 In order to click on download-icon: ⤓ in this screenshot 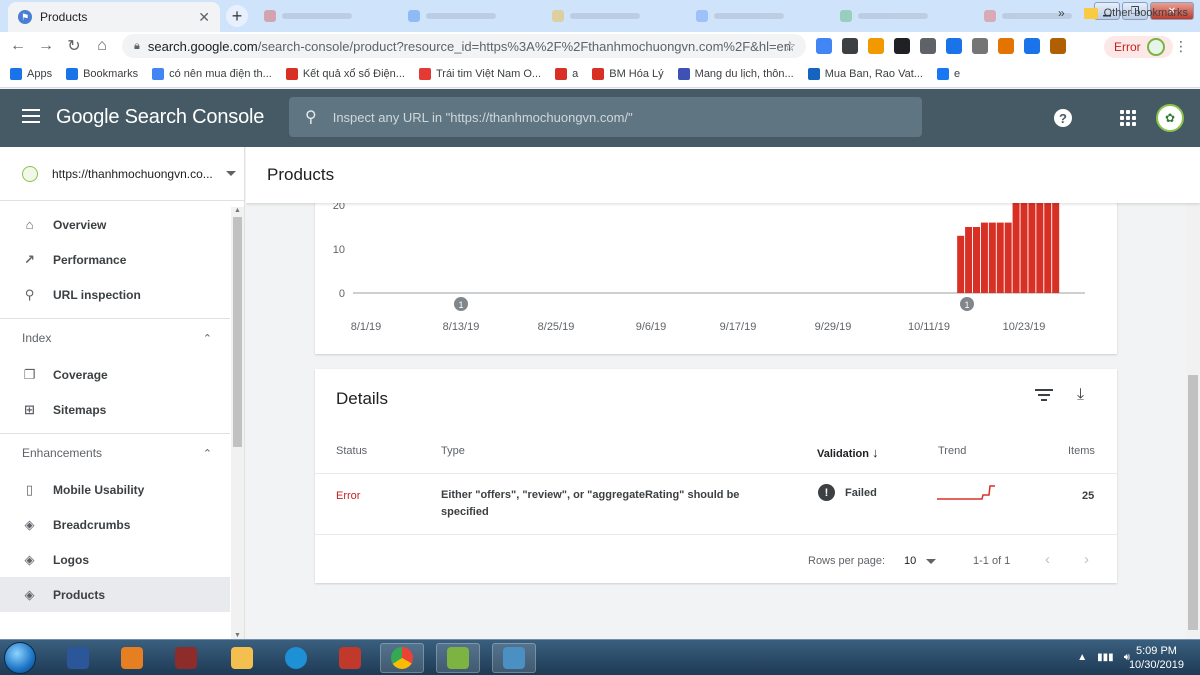, I will do `click(1080, 395)`.